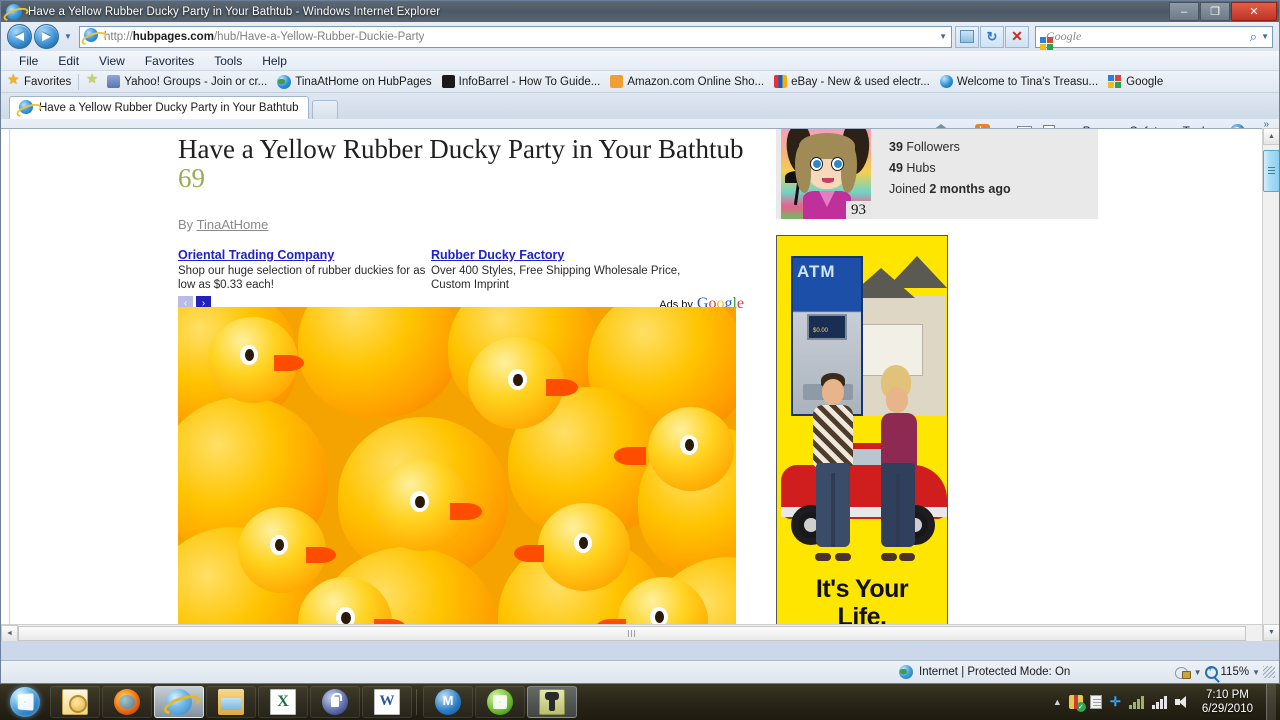 Image resolution: width=1280 pixels, height=720 pixels. I want to click on favorite-tinaathome: TinaAtHome on HubPages, so click(354, 81).